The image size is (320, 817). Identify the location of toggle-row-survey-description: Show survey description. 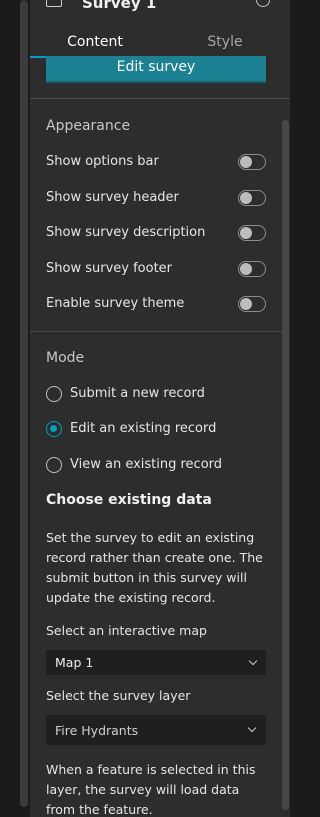
(156, 233).